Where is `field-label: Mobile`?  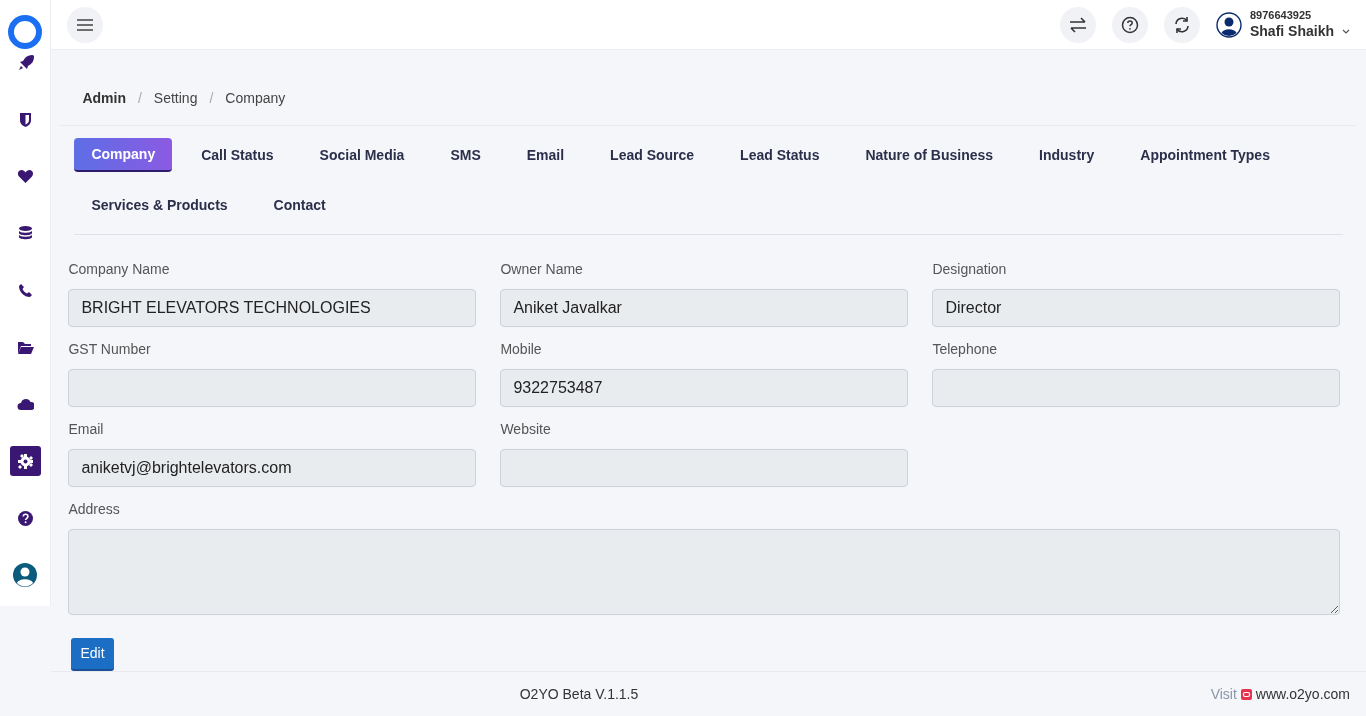
field-label: Mobile is located at coordinates (521, 350).